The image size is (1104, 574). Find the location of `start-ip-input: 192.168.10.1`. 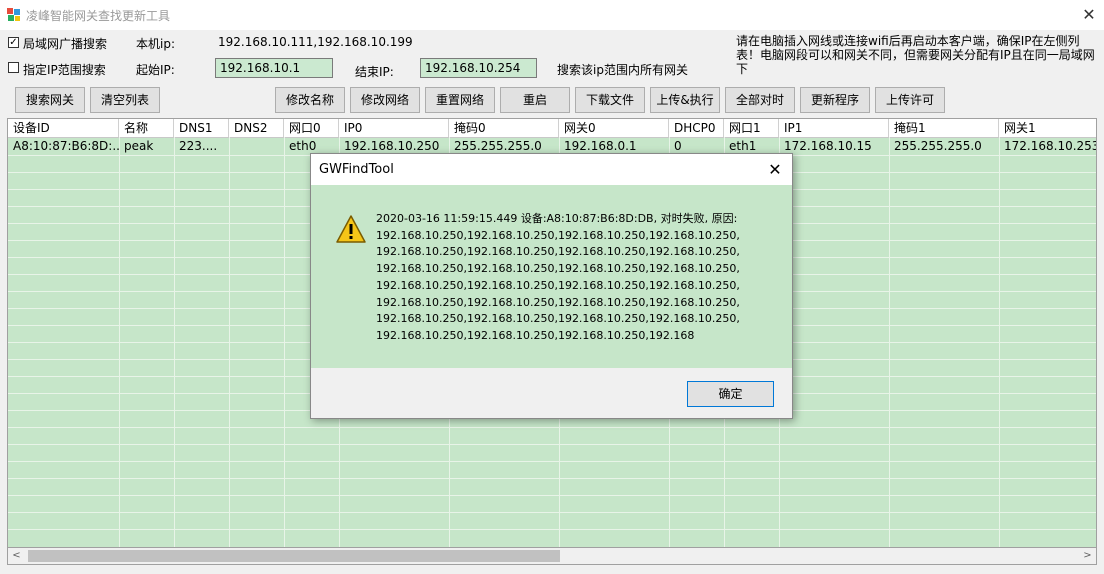

start-ip-input: 192.168.10.1 is located at coordinates (274, 68).